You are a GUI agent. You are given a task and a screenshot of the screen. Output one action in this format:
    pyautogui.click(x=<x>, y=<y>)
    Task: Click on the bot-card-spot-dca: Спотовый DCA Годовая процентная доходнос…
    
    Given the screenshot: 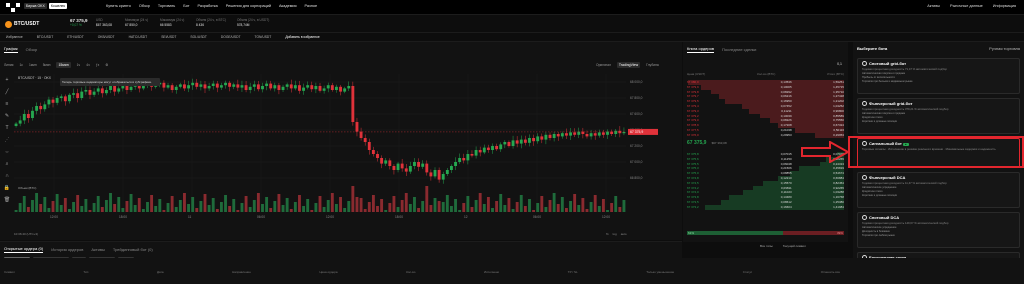 What is the action you would take?
    pyautogui.click(x=938, y=230)
    